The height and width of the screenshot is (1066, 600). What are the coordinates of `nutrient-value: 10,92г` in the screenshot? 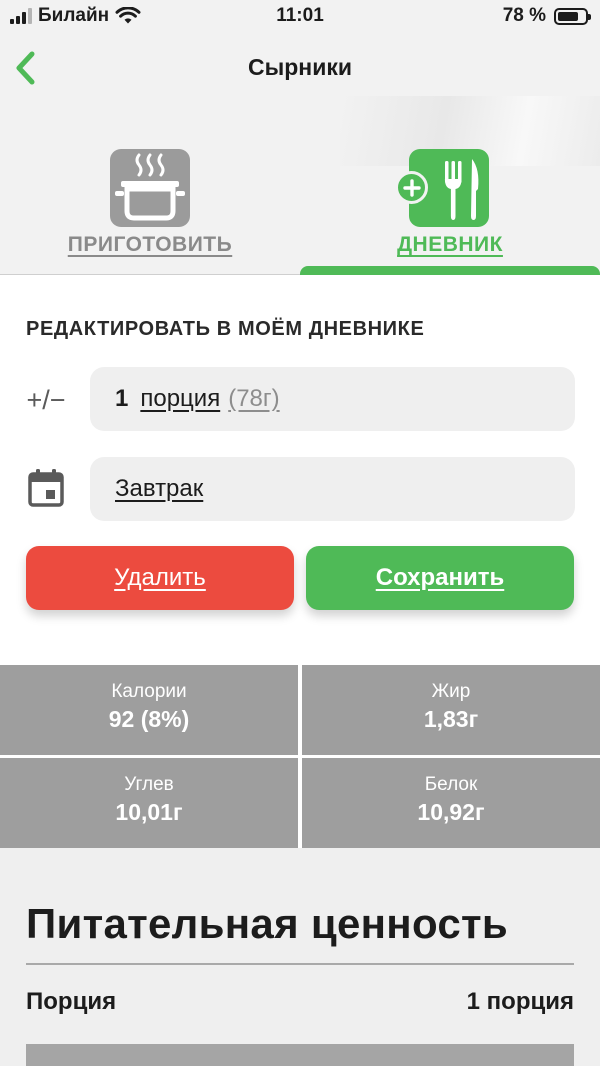 It's located at (451, 812).